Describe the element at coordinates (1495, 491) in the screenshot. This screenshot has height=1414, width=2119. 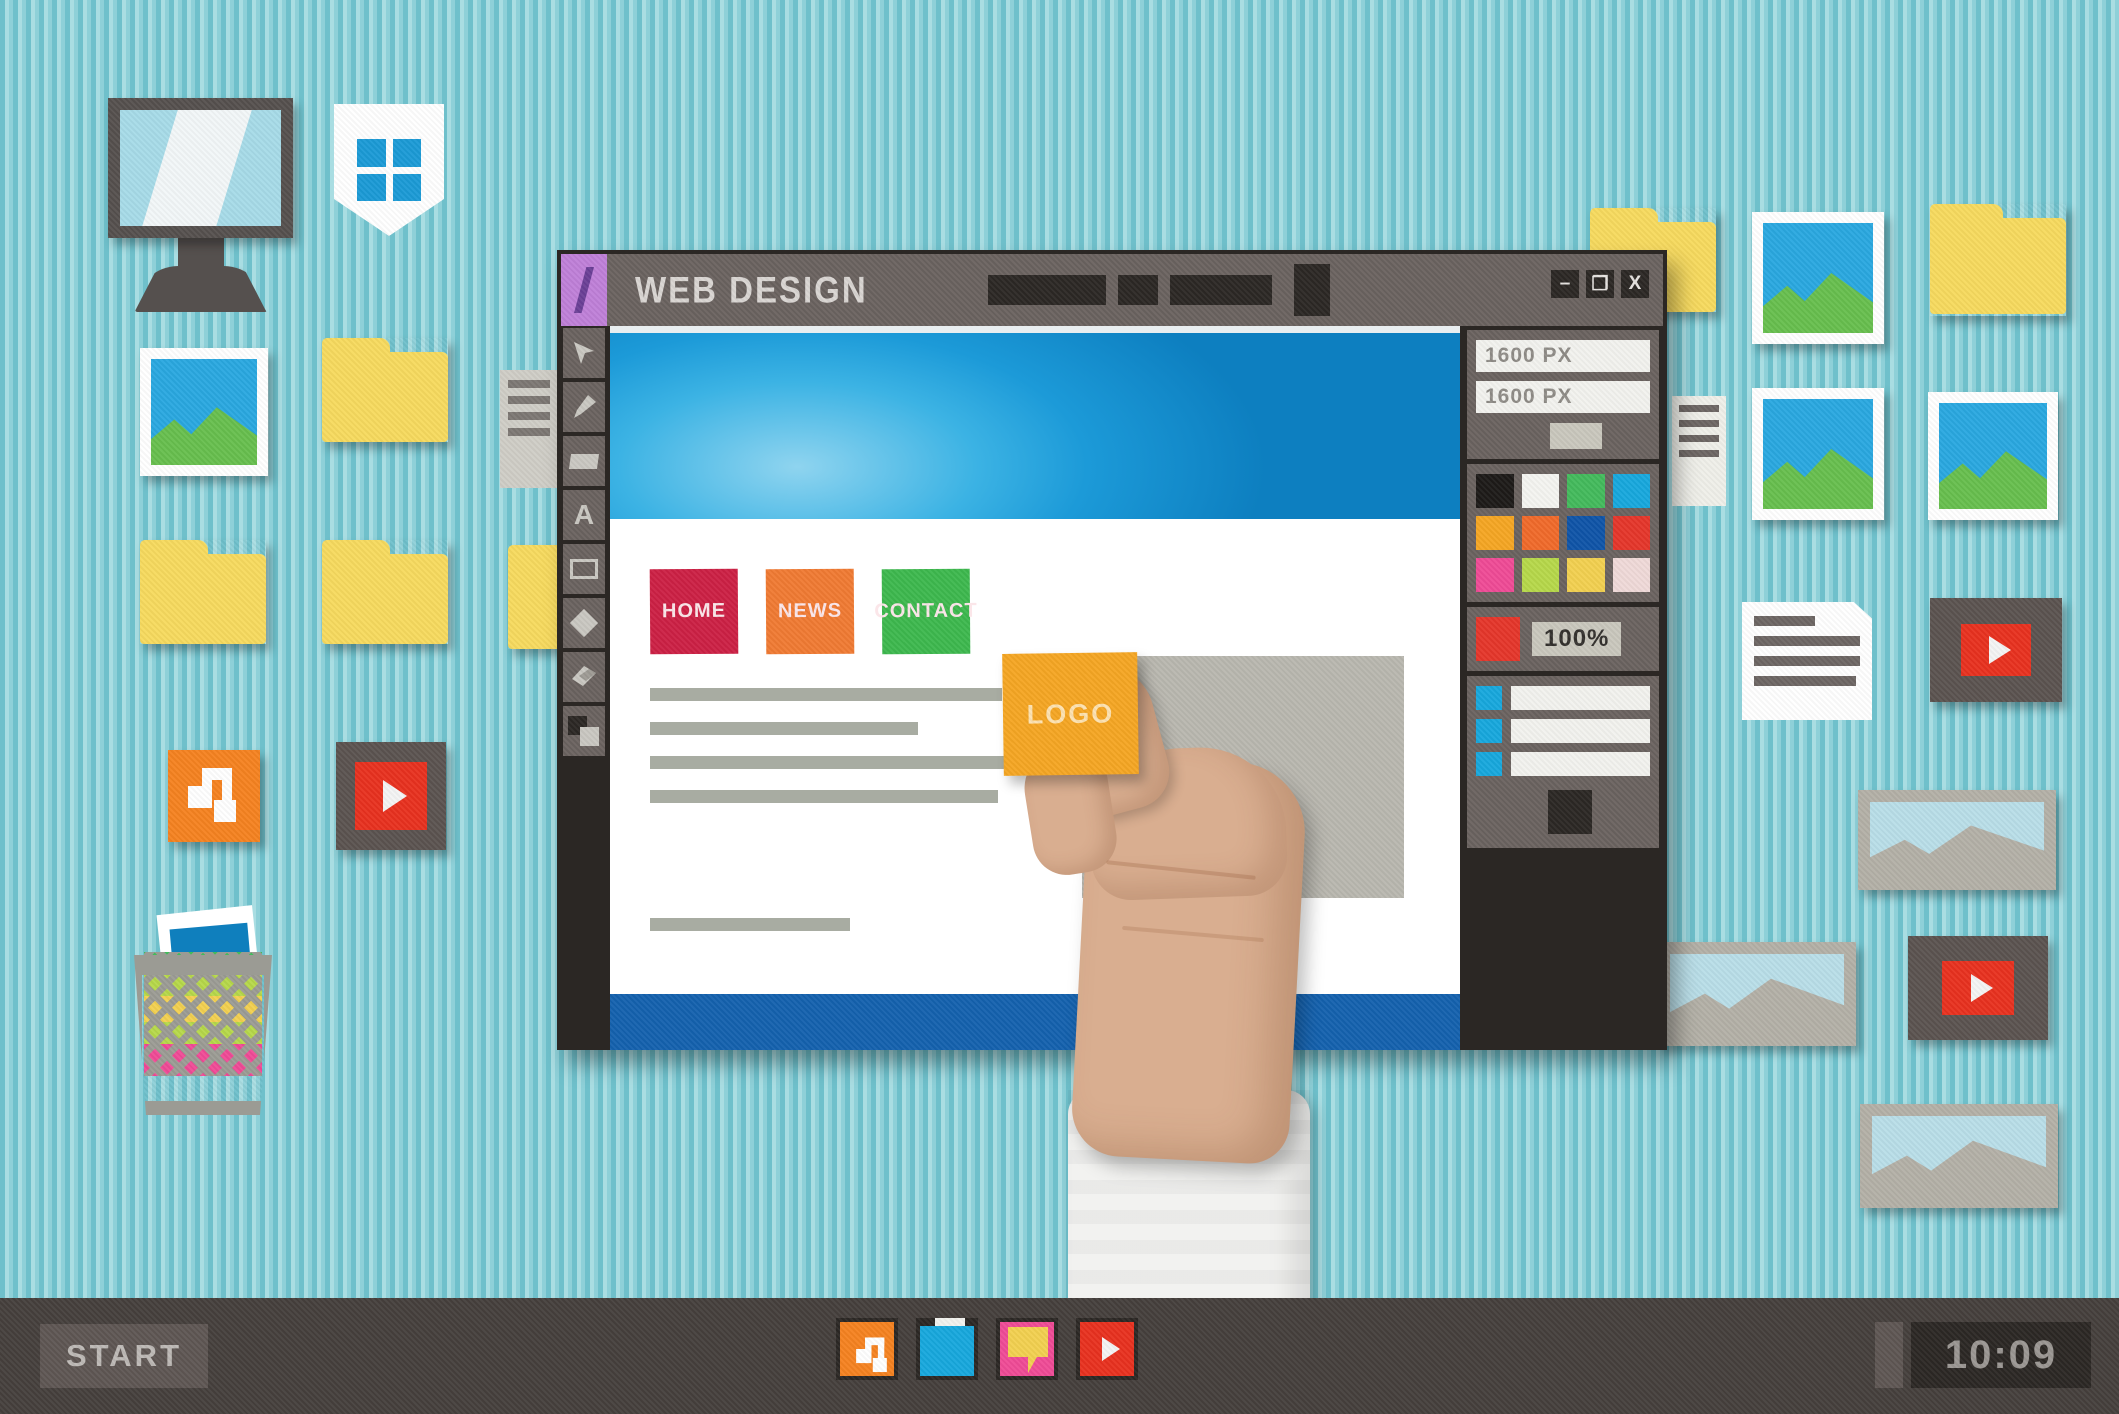
I see `swatch-black` at that location.